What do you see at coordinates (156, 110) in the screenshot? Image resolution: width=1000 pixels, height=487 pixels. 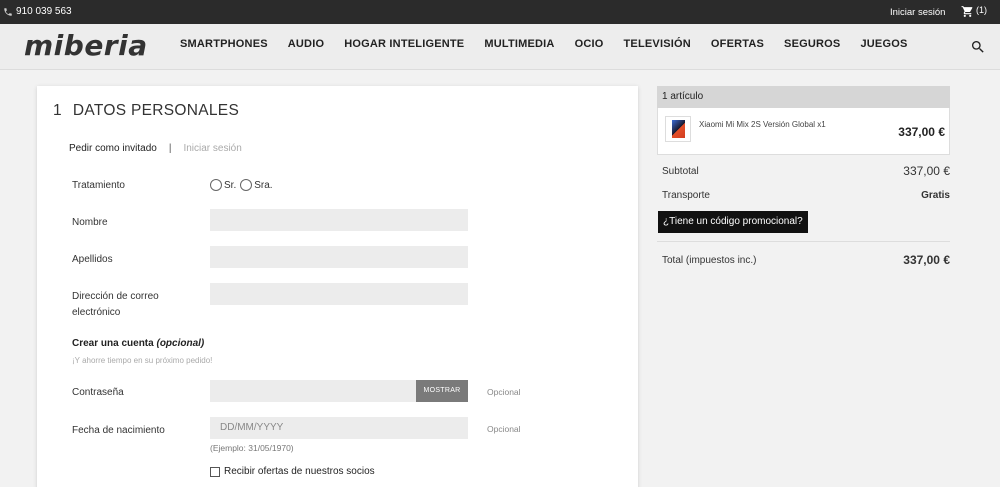 I see `step-title-text: DATOS PERSONALES` at bounding box center [156, 110].